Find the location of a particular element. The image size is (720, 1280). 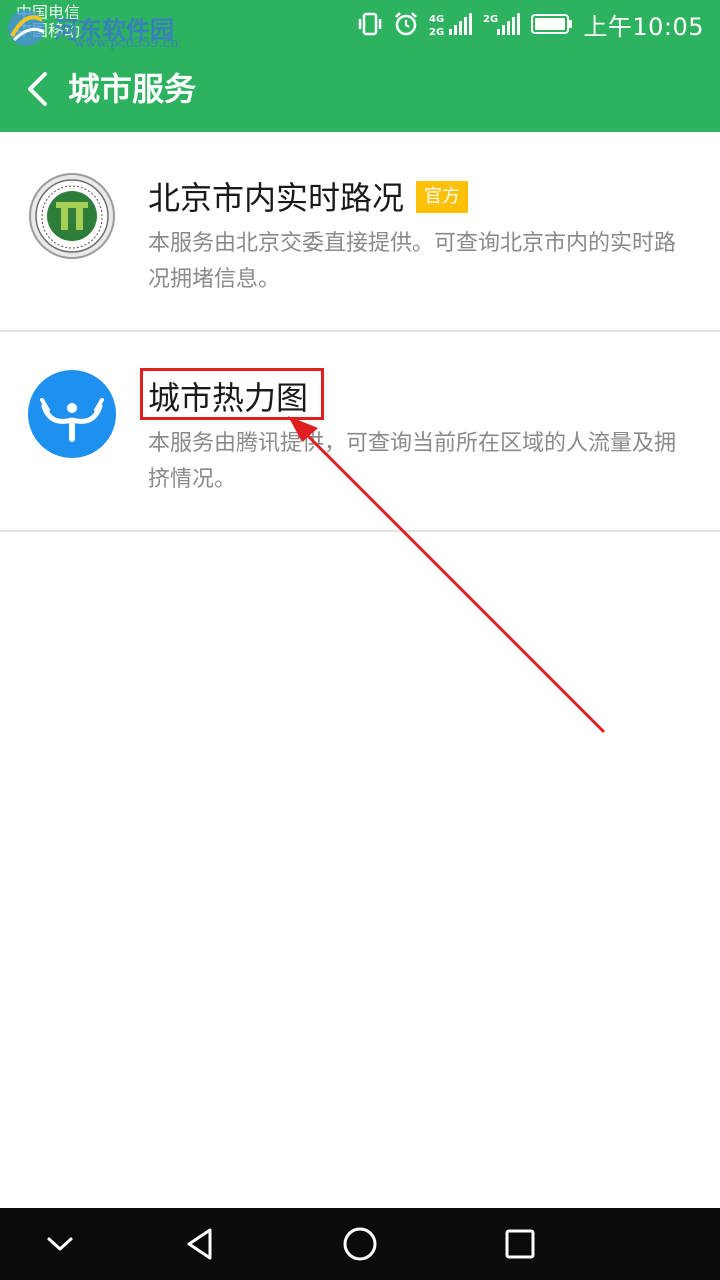

net-label-1b: 2G is located at coordinates (436, 32).